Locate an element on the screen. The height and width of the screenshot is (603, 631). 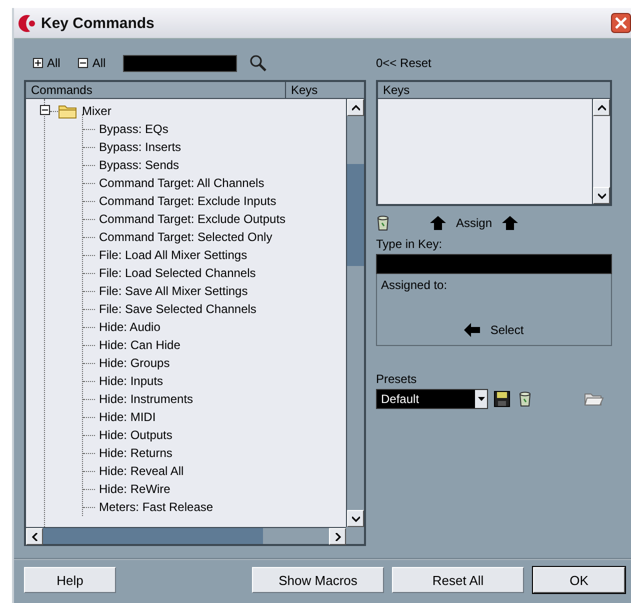
tree-item: Hide: Can Hide is located at coordinates (137, 345).